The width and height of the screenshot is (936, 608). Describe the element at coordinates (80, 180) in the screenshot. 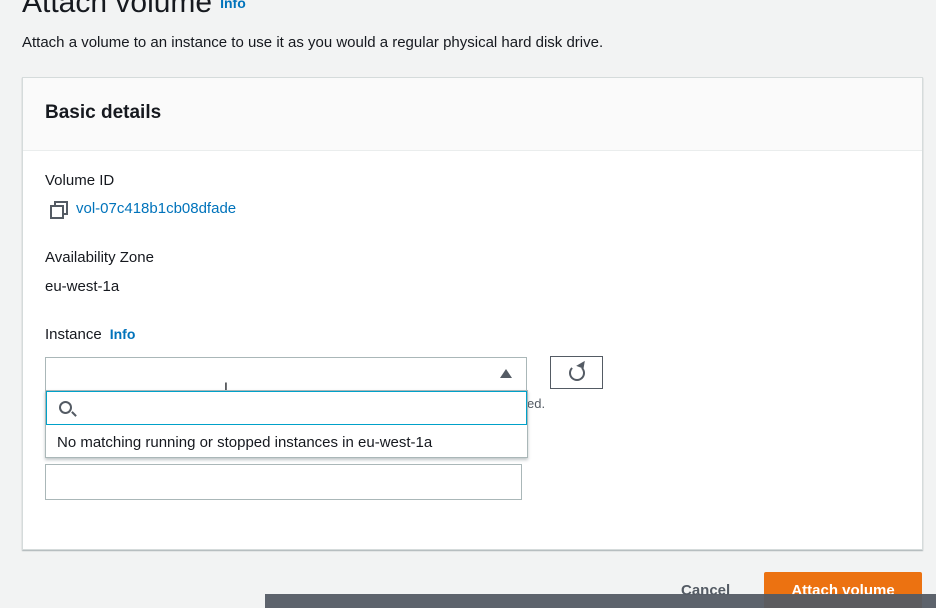

I see `volume-id-label: Volume ID` at that location.